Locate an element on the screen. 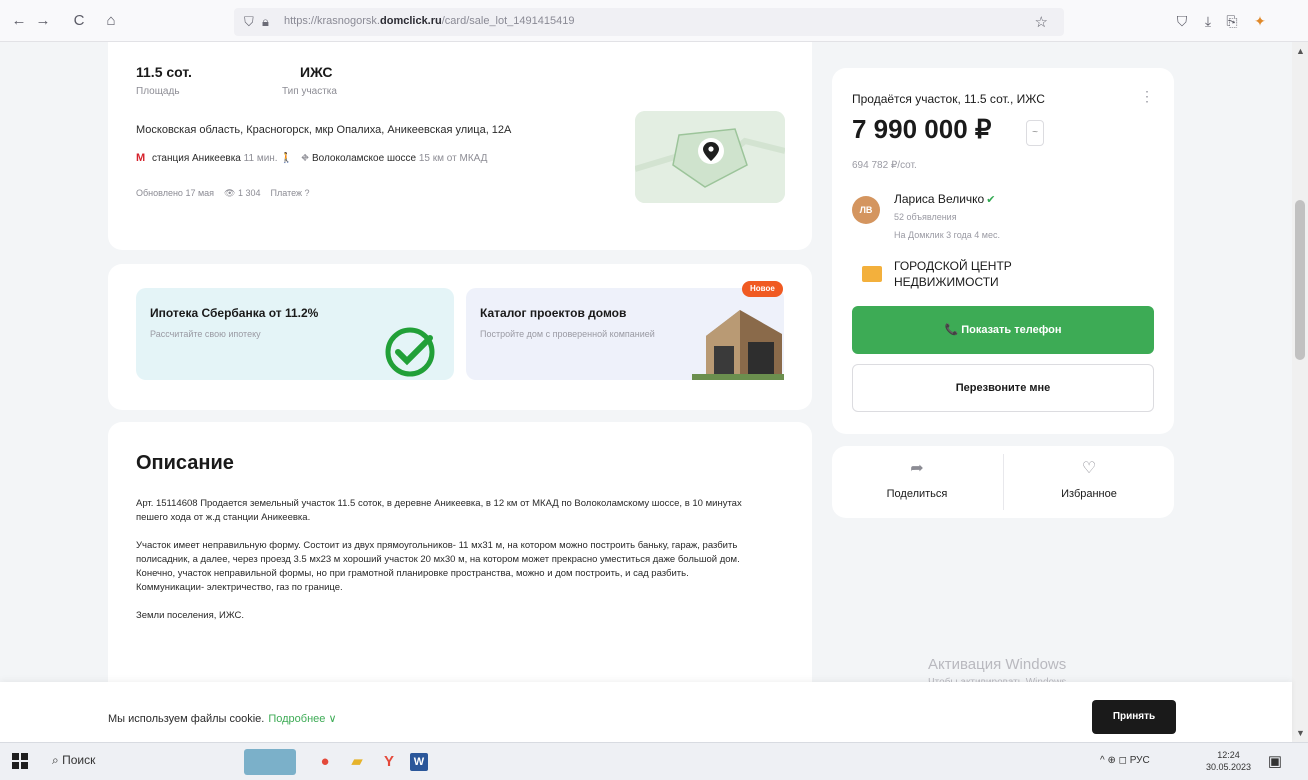 The width and height of the screenshot is (1308, 780). house-icon is located at coordinates (738, 345).